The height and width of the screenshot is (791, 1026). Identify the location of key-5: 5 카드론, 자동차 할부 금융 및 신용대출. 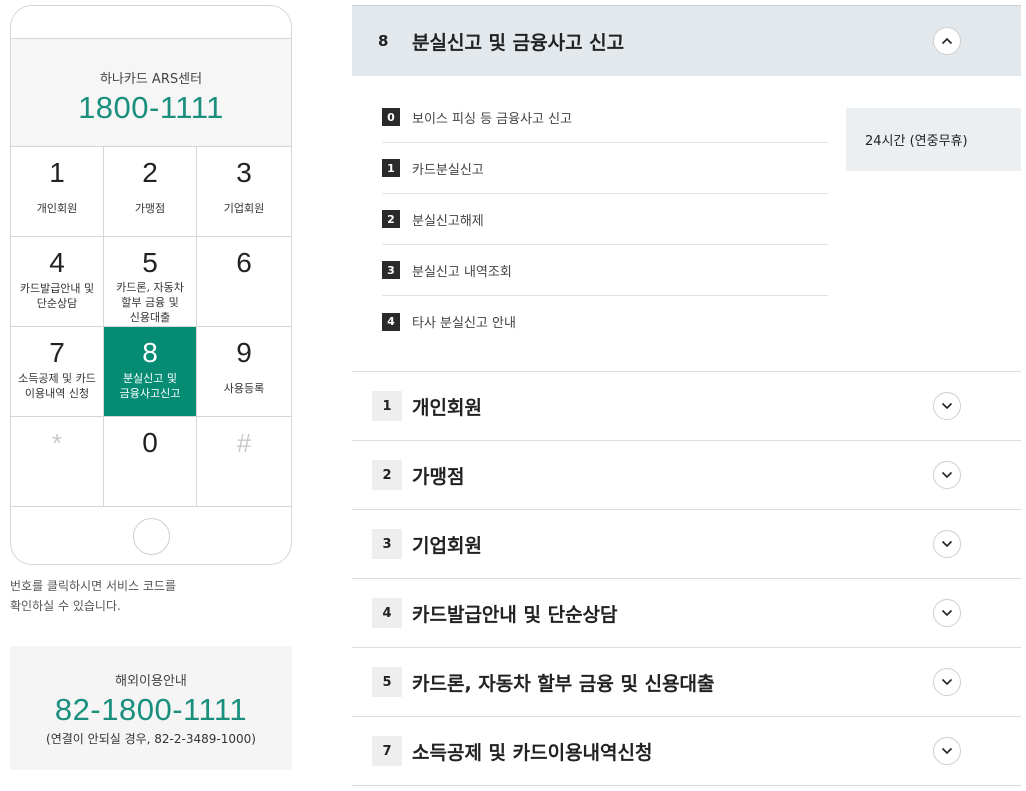
(150, 282).